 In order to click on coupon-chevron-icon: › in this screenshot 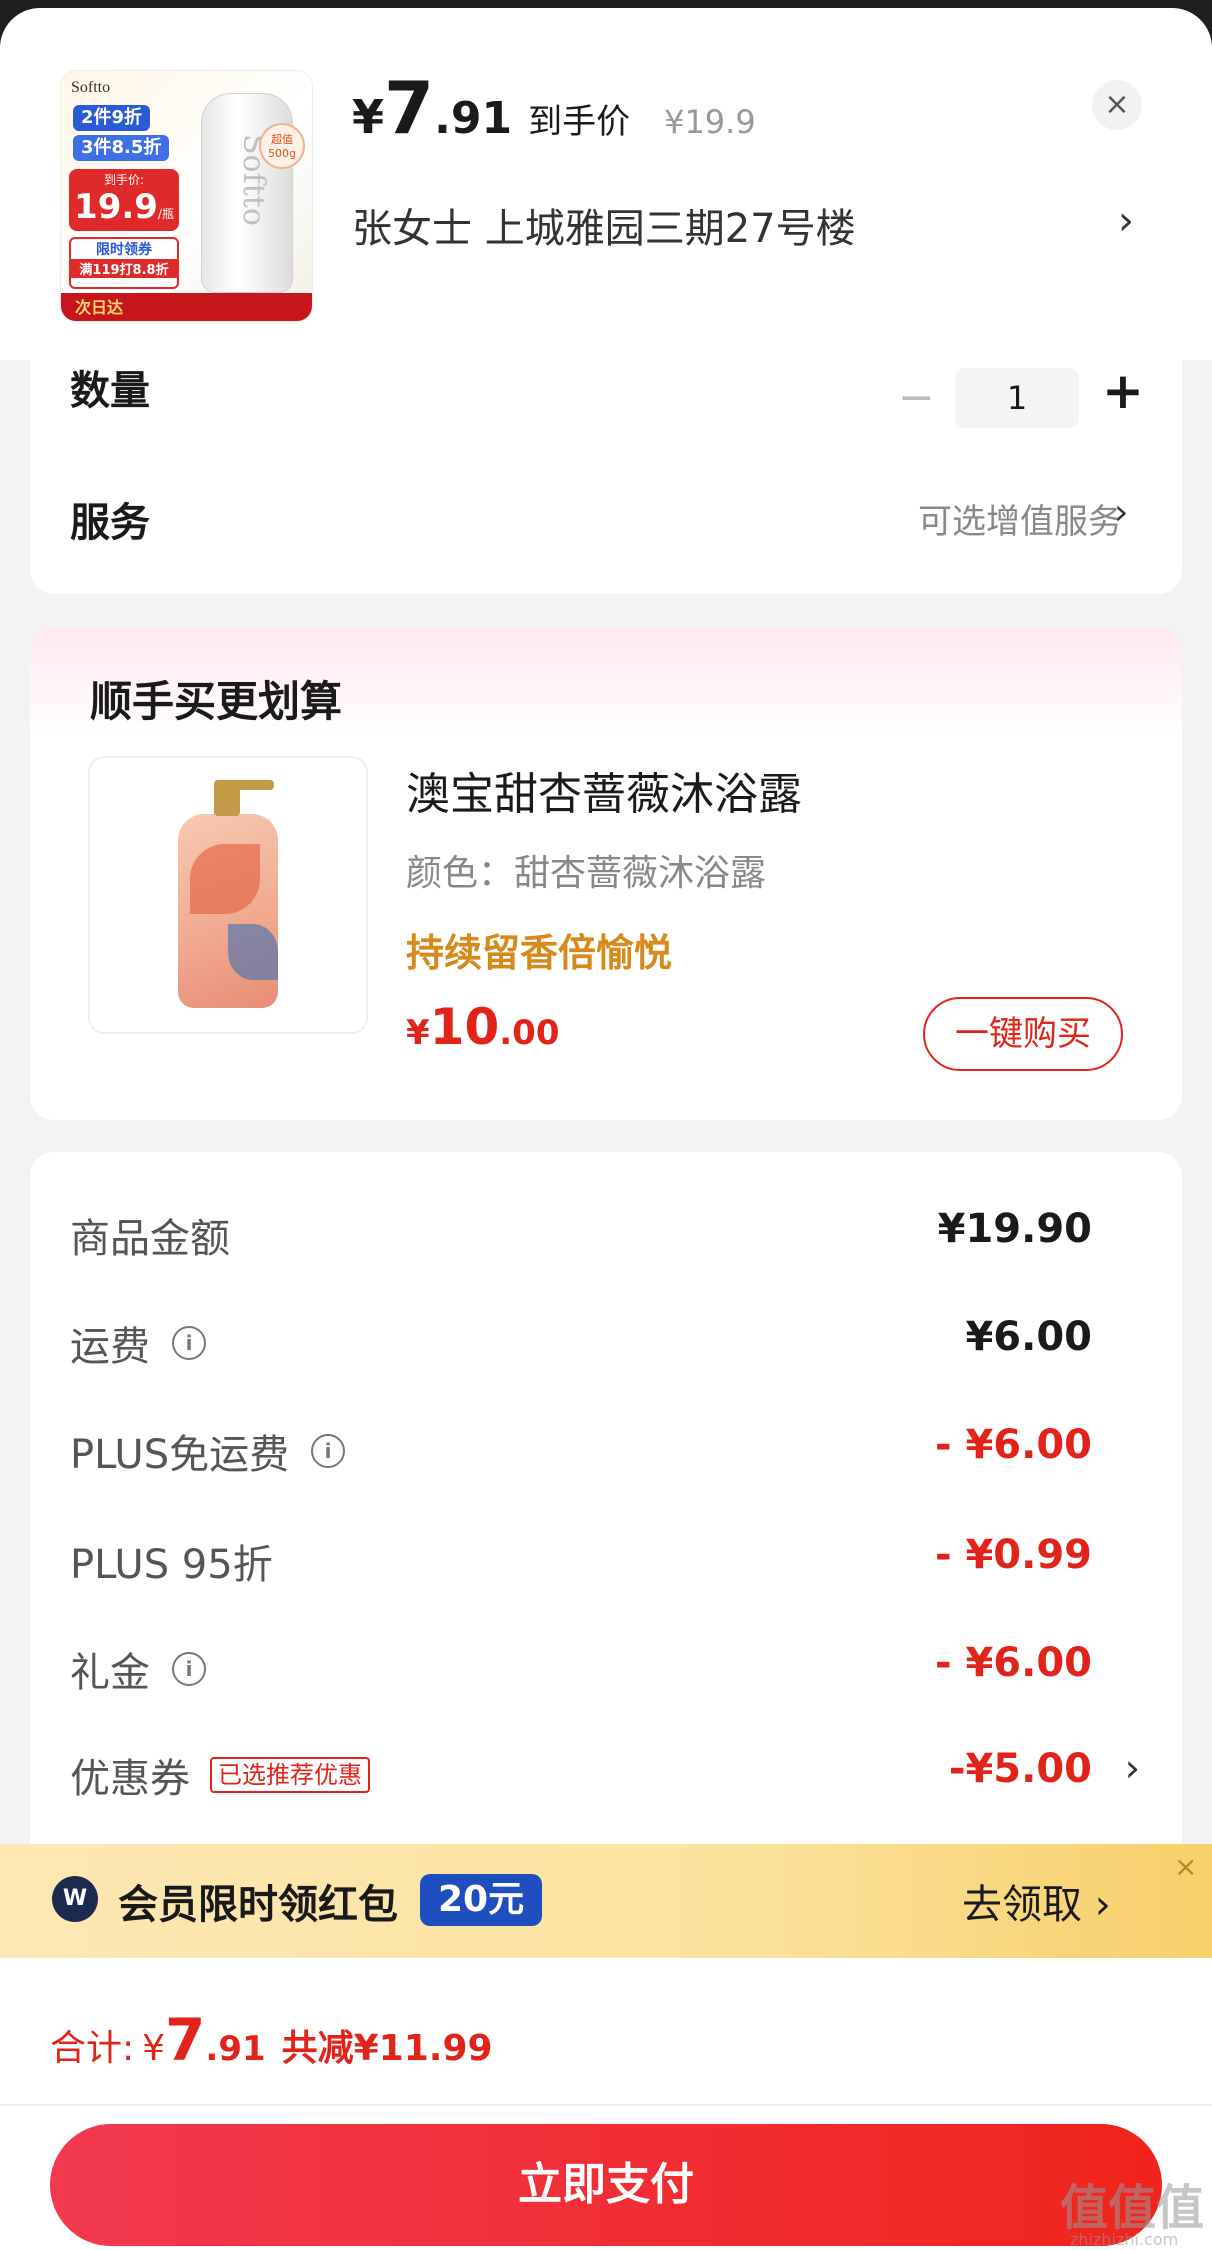, I will do `click(1132, 1768)`.